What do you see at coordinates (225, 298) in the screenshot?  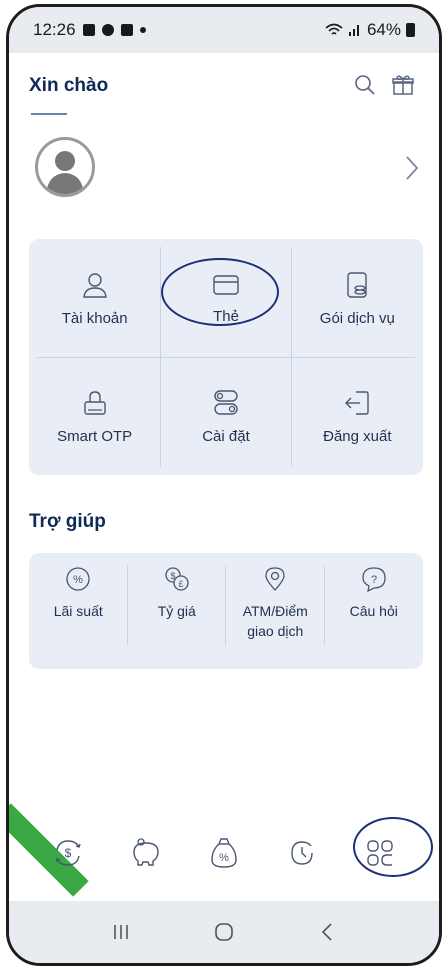 I see `menu-item-card: Thẻ` at bounding box center [225, 298].